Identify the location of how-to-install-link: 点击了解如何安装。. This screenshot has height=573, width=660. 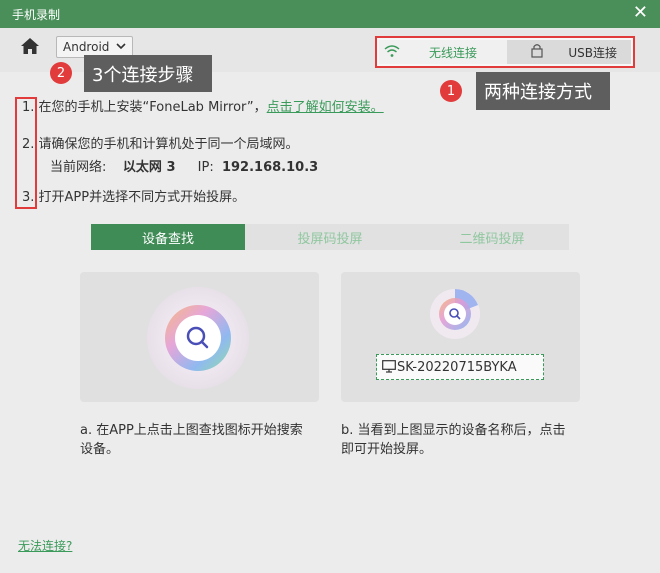
(325, 107).